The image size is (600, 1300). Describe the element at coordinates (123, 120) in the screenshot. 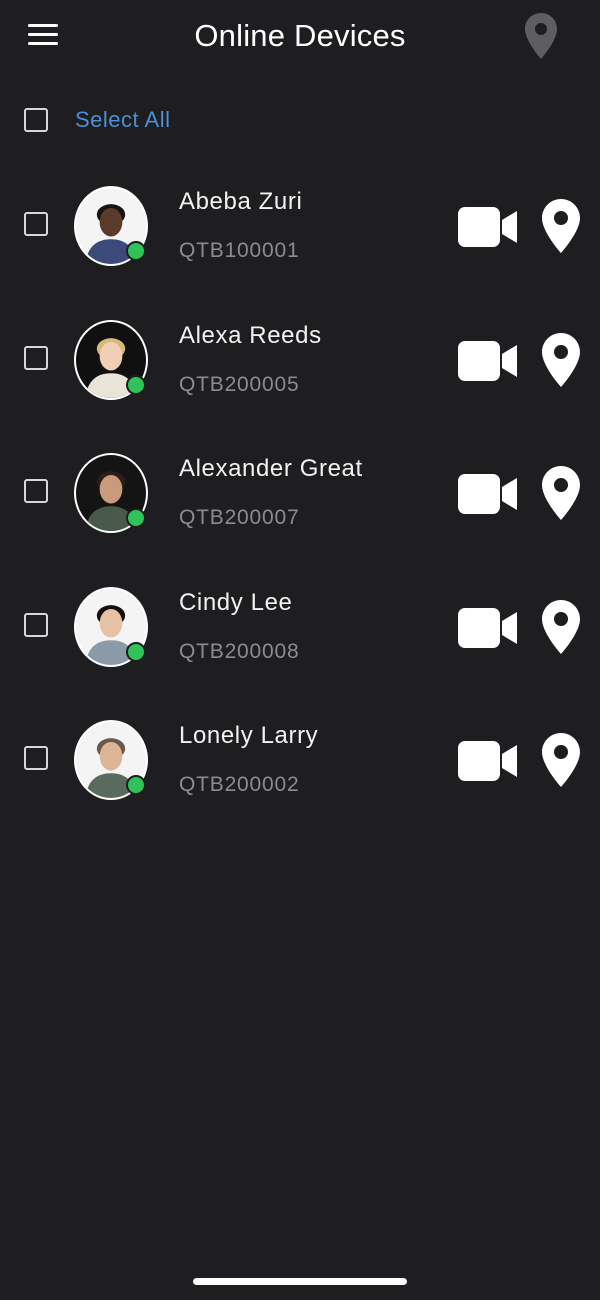

I see `select-all-label: Select All` at that location.